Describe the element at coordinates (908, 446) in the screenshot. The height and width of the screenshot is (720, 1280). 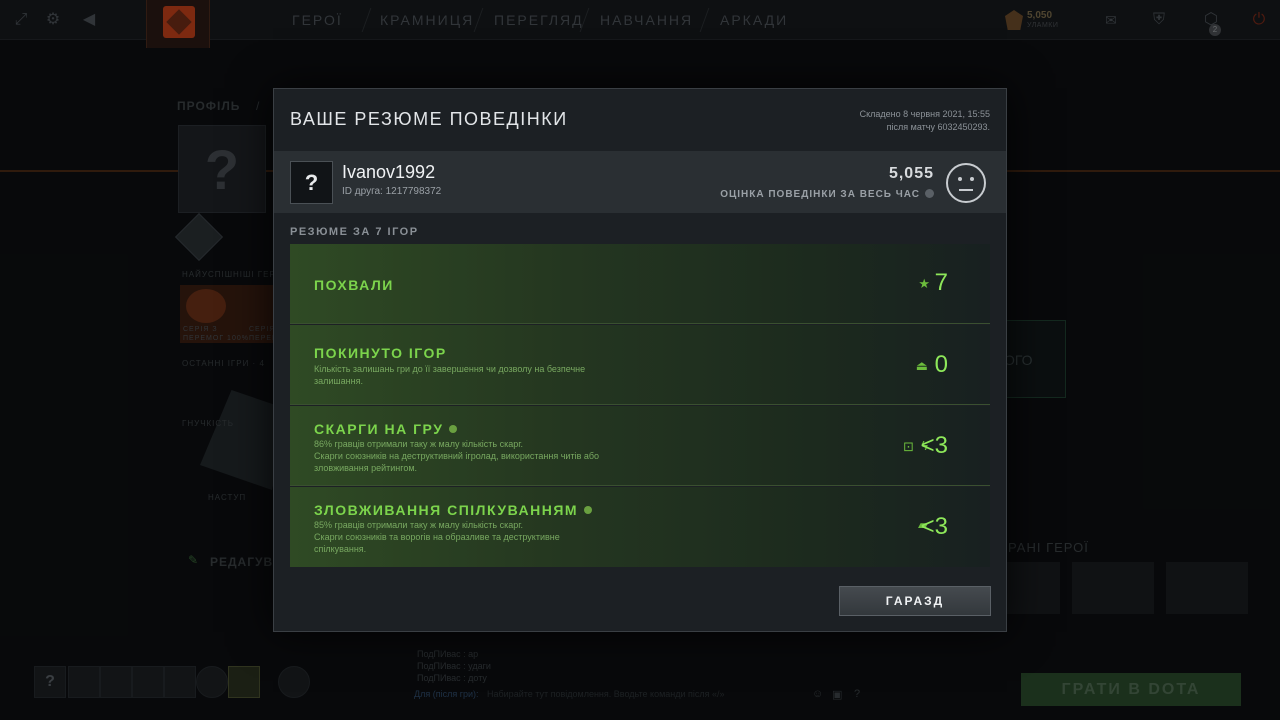
I see `lock-icon: ⊡` at that location.